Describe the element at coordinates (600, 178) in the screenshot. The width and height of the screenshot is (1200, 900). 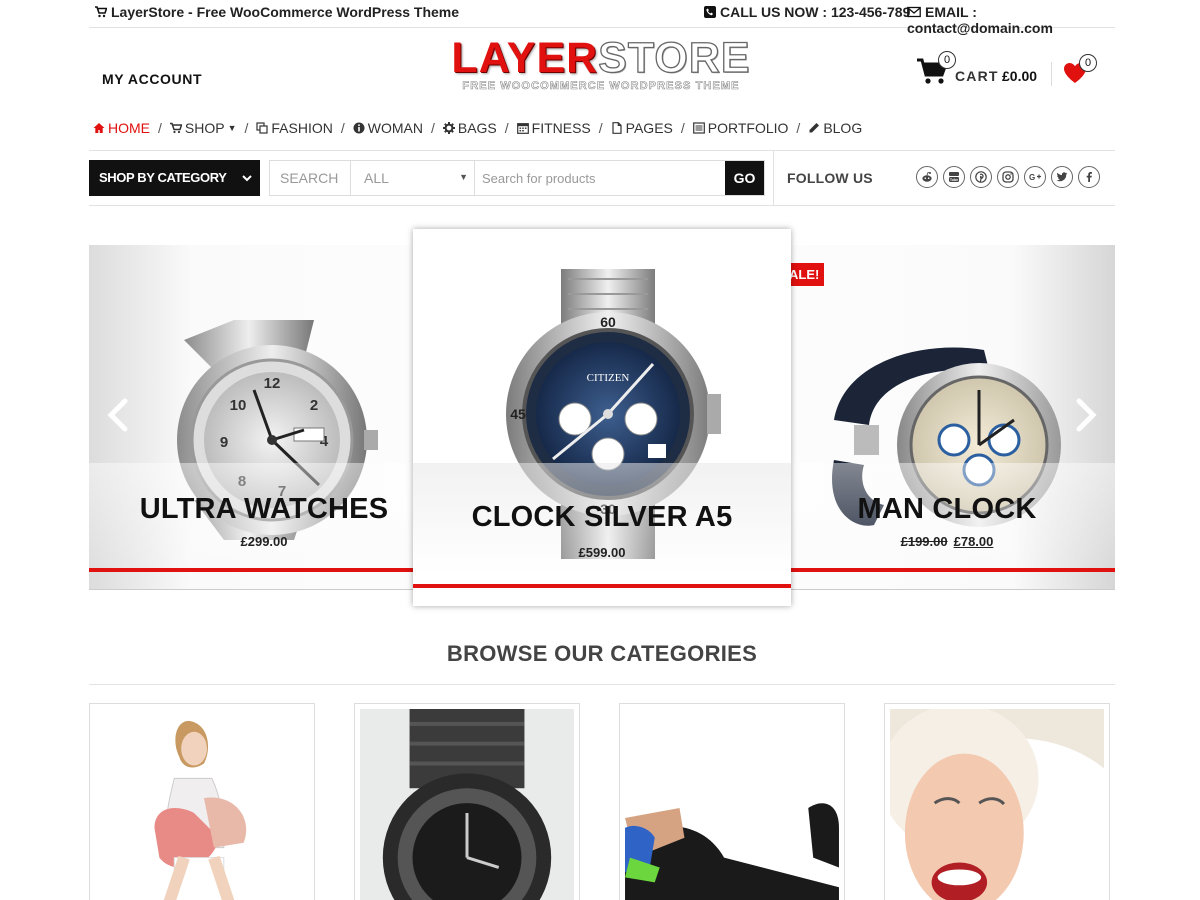
I see `search-input` at that location.